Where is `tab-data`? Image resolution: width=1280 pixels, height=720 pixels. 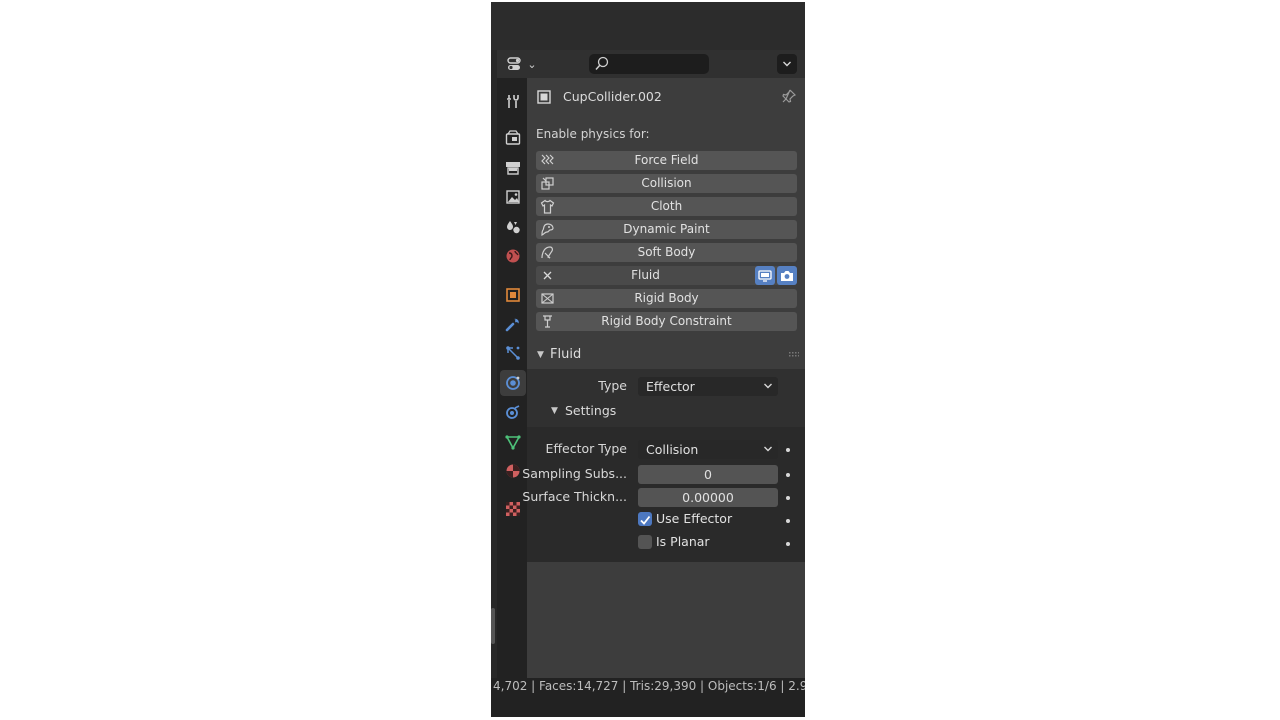
tab-data is located at coordinates (513, 442).